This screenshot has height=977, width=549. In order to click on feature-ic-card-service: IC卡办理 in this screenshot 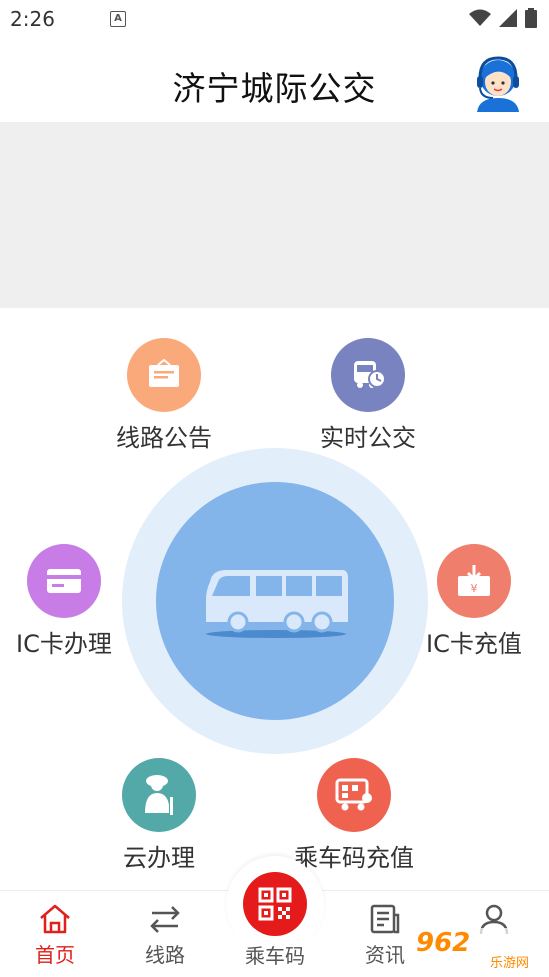, I will do `click(64, 601)`.